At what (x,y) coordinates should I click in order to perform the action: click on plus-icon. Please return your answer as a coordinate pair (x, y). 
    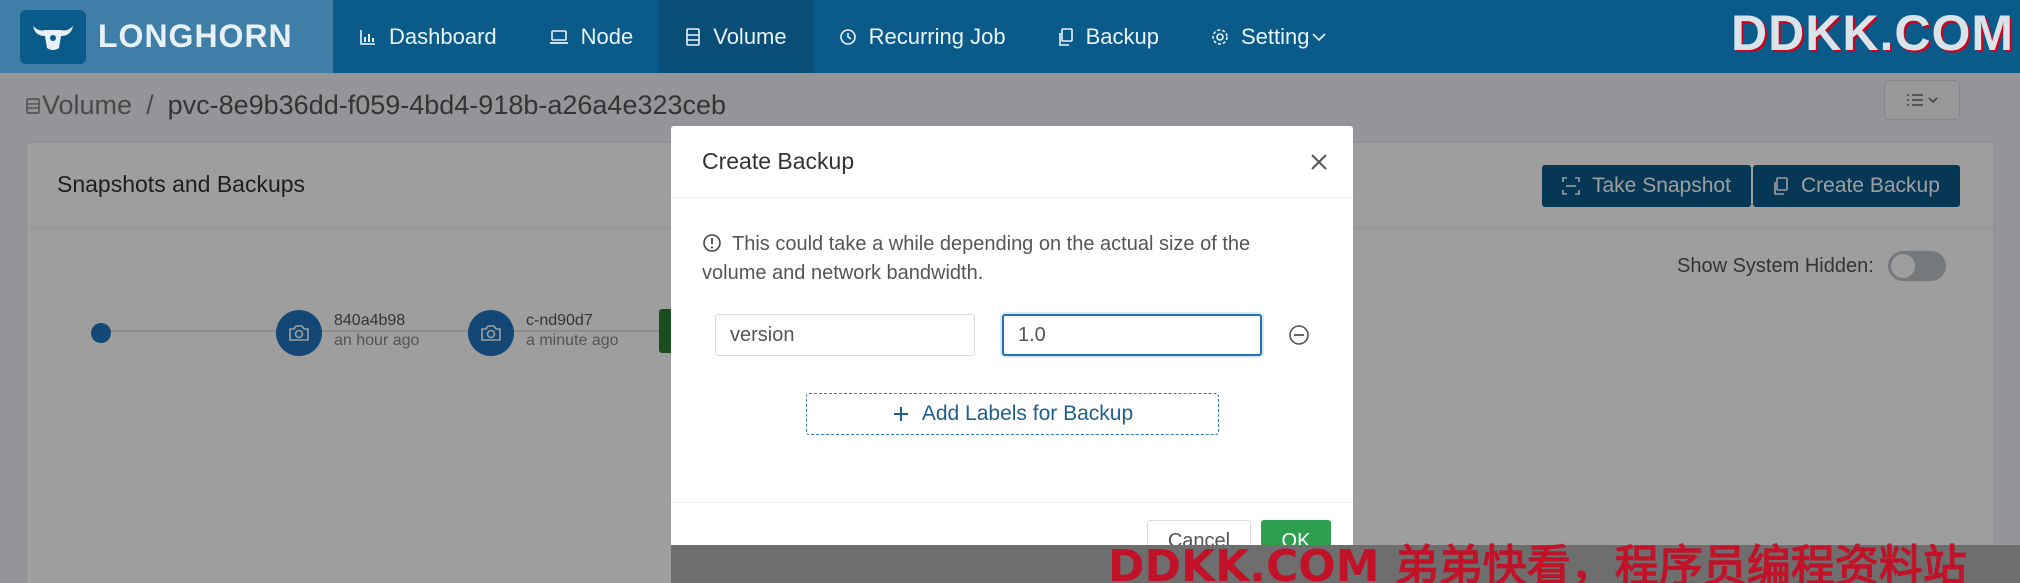
    Looking at the image, I should click on (900, 414).